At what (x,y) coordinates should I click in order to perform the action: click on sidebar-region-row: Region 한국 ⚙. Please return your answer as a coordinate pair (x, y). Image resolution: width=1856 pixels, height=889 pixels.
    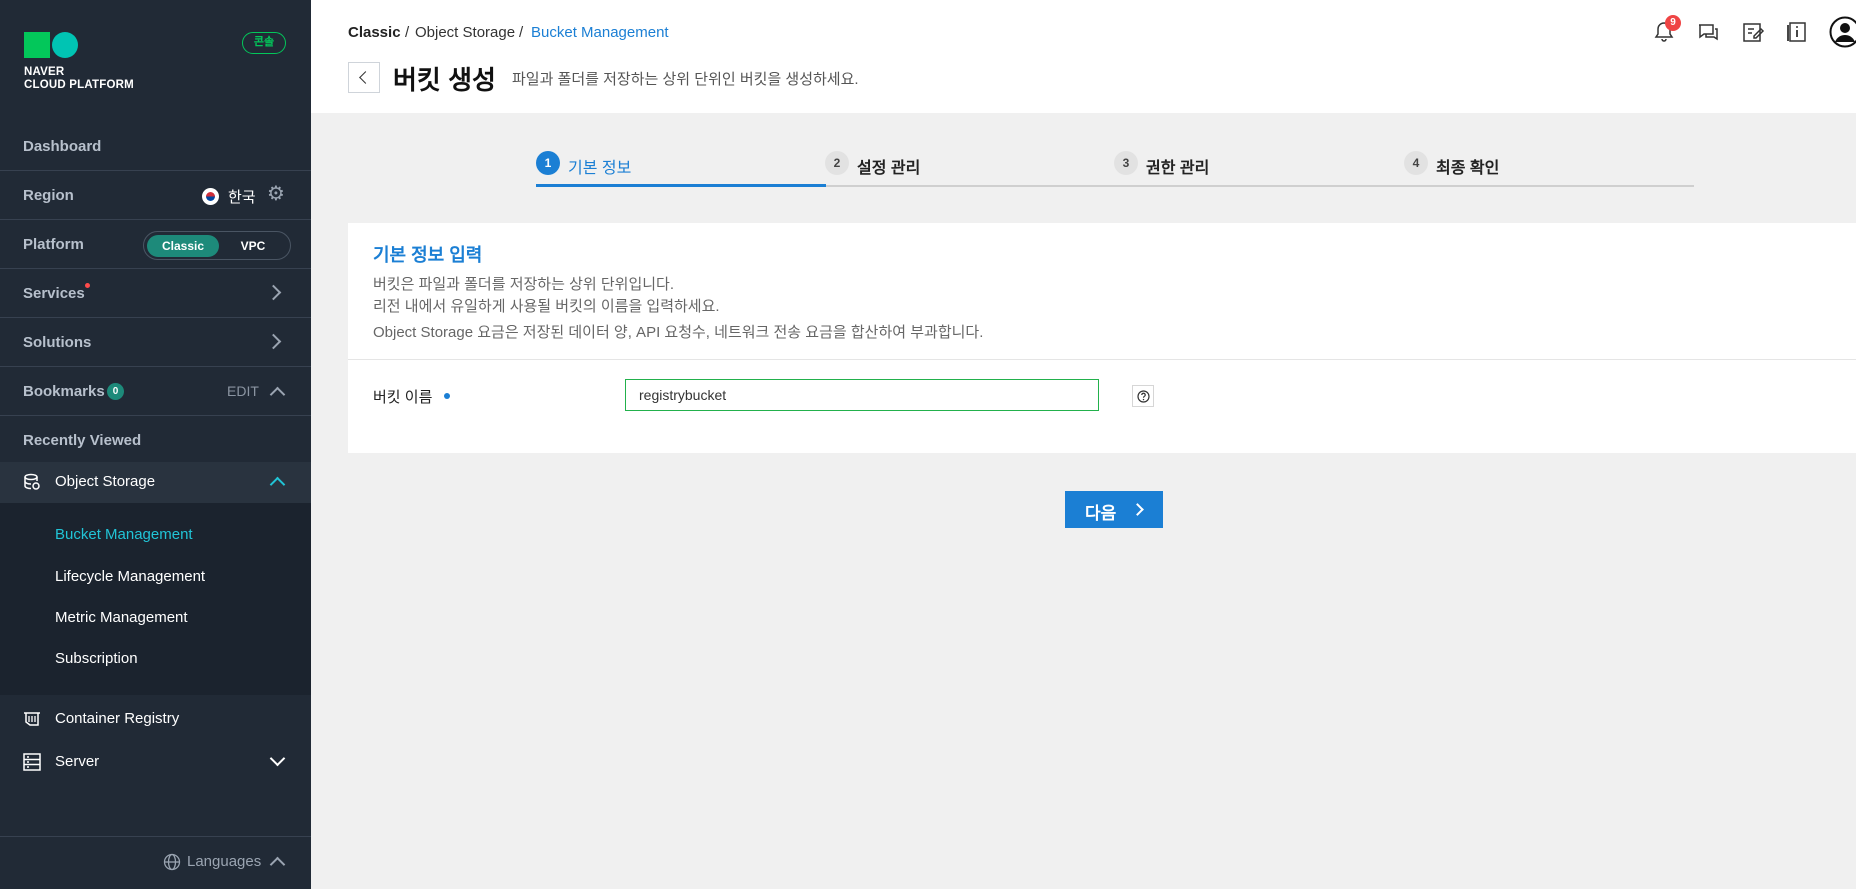
    Looking at the image, I should click on (155, 195).